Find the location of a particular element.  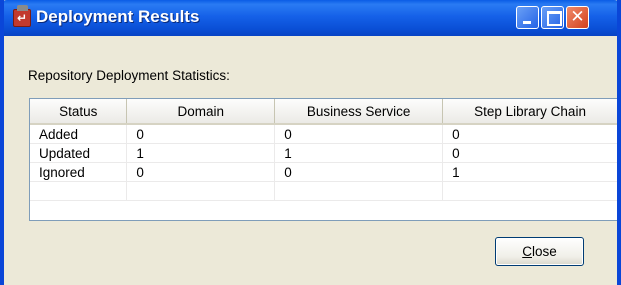

close-button-label: lose is located at coordinates (544, 251).